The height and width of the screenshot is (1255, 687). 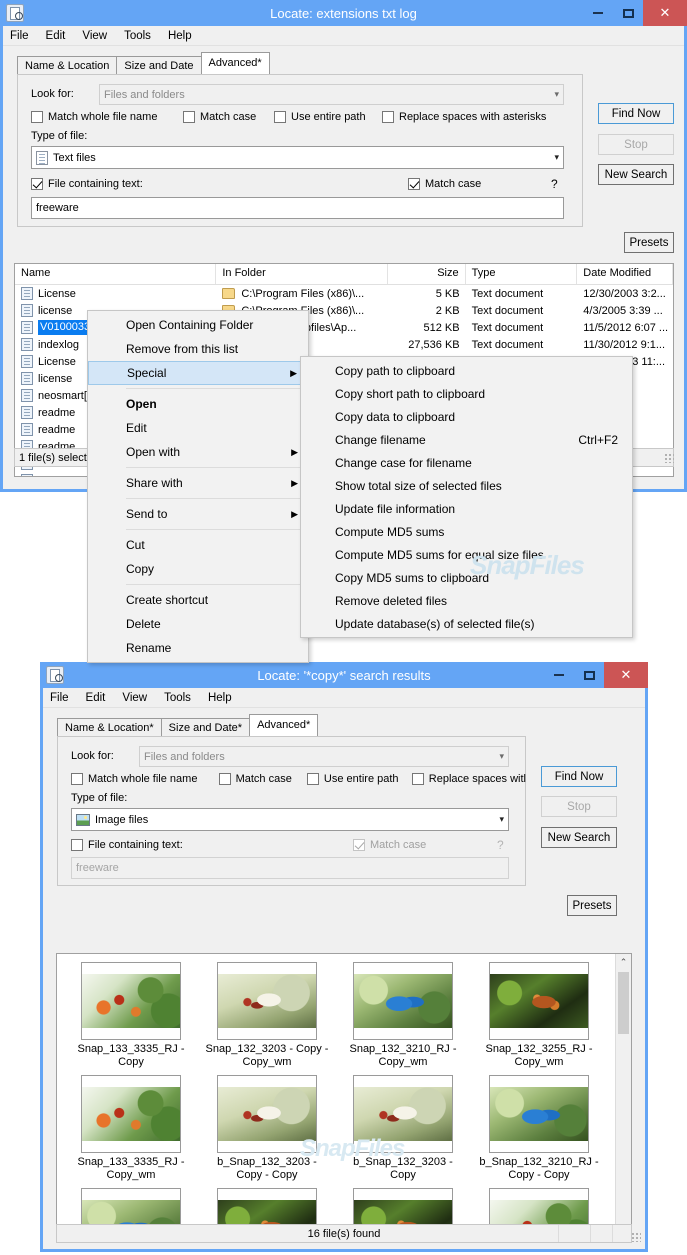 I want to click on column-header-size: Size, so click(x=427, y=274).